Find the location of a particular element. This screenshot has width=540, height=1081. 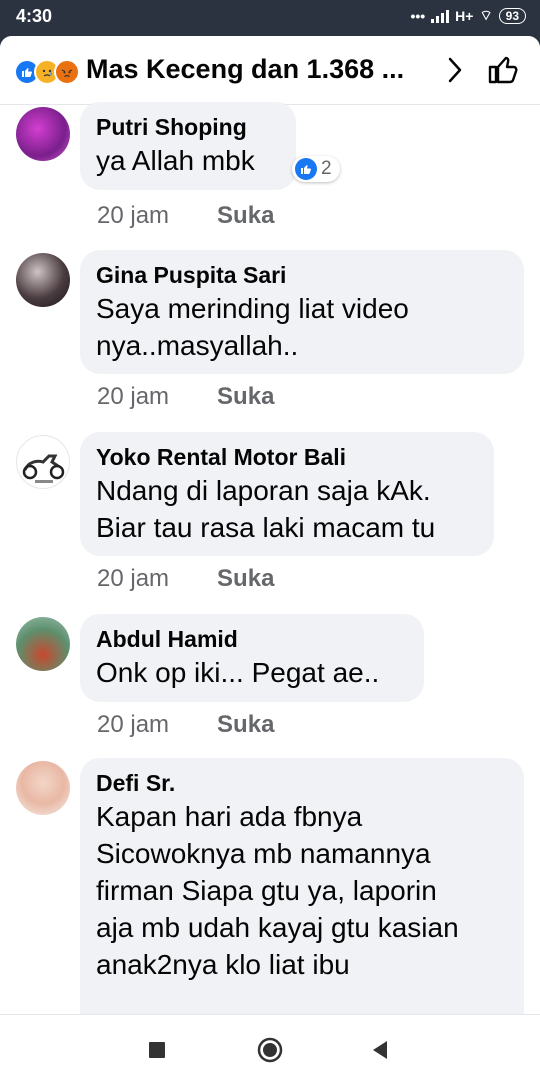

commenter-name: Defi Sr. is located at coordinates (302, 783).